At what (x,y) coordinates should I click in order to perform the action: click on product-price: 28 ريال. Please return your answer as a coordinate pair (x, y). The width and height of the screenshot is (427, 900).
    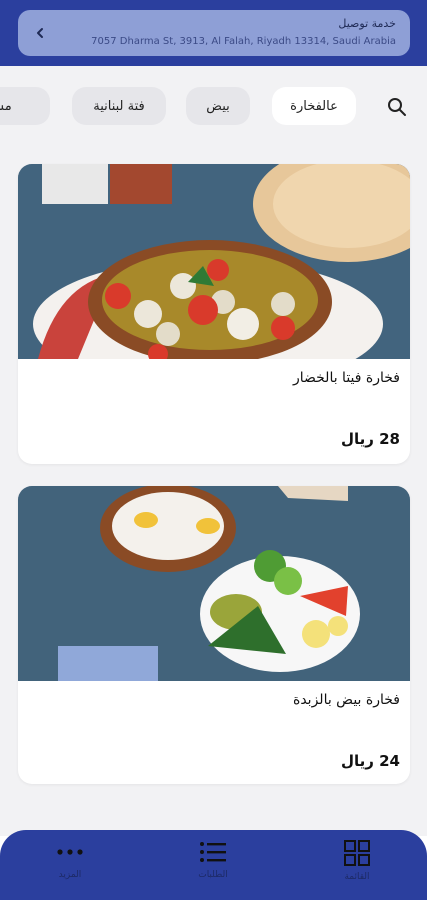
    Looking at the image, I should click on (370, 439).